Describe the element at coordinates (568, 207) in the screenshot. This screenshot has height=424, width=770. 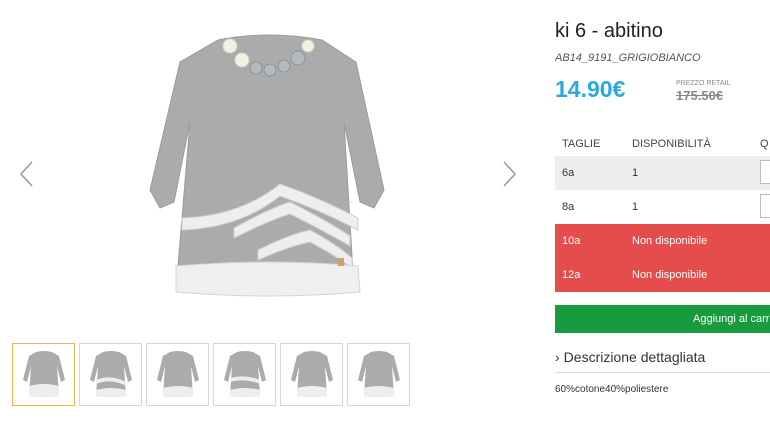
I see `row-size: 8a` at that location.